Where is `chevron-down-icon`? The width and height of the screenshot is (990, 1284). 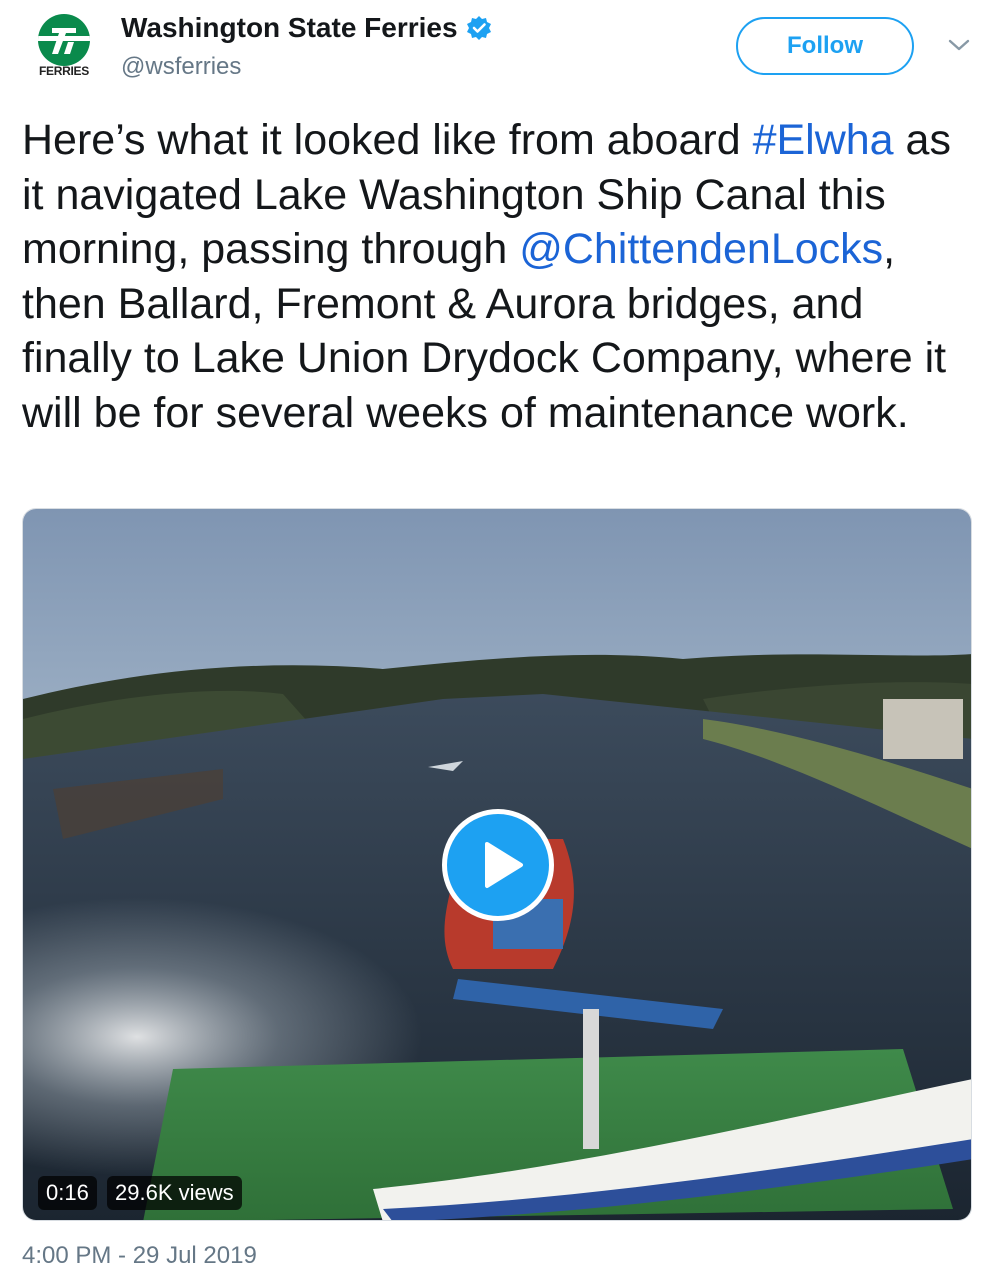 chevron-down-icon is located at coordinates (959, 45).